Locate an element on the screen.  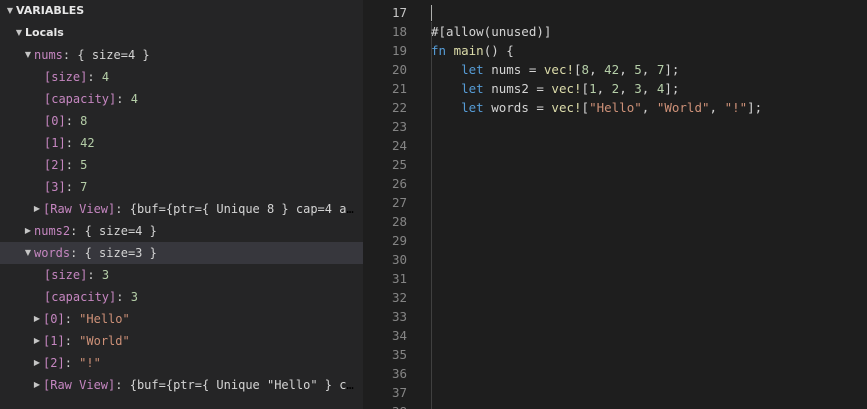
variable-child: [2]: 5 is located at coordinates (181, 165).